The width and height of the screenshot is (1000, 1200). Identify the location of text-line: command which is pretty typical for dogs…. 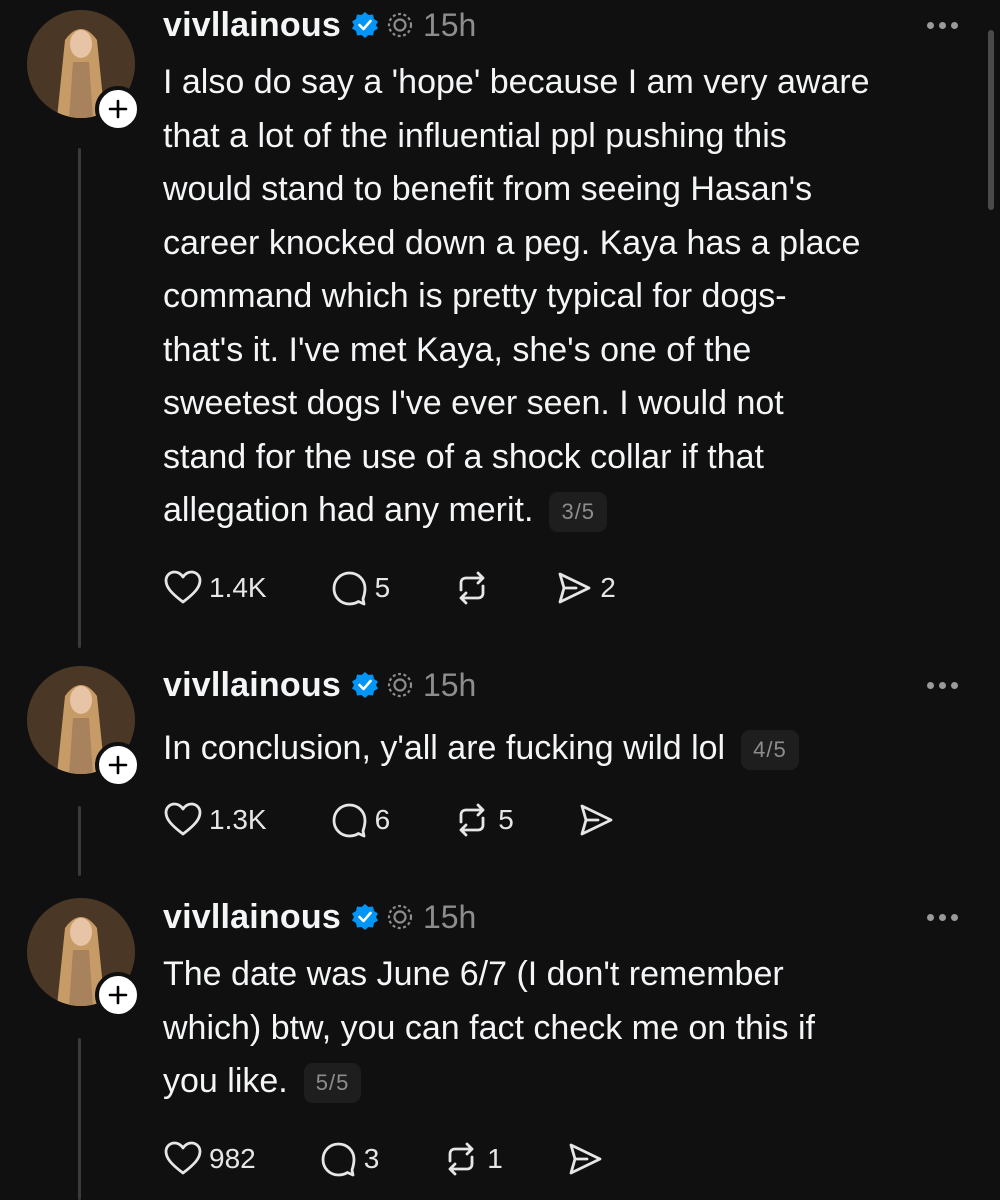
(475, 296).